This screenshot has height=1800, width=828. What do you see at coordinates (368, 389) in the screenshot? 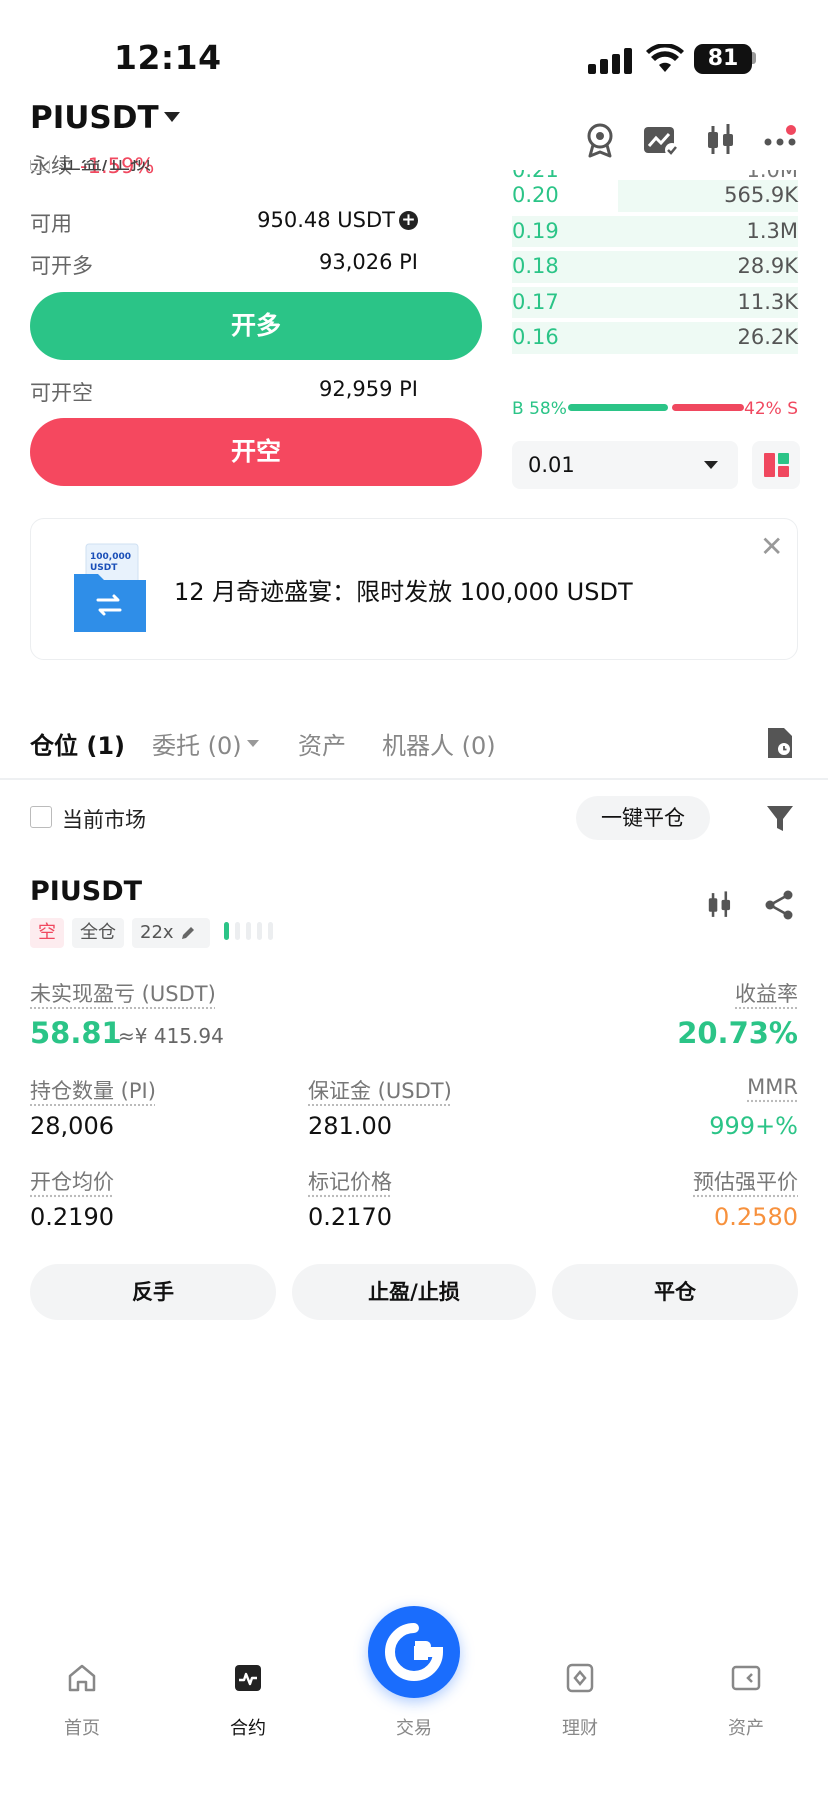
I see `can-short-value: 92,959 PI` at bounding box center [368, 389].